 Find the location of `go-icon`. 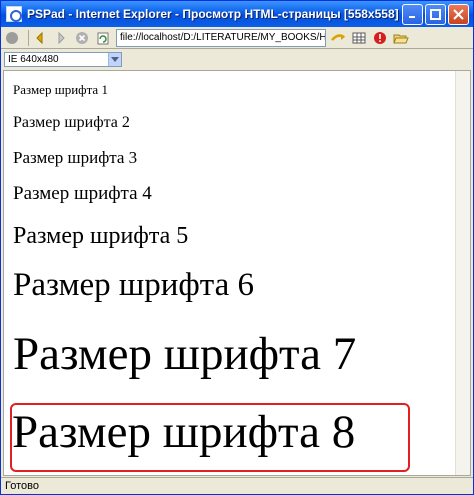

go-icon is located at coordinates (338, 38).